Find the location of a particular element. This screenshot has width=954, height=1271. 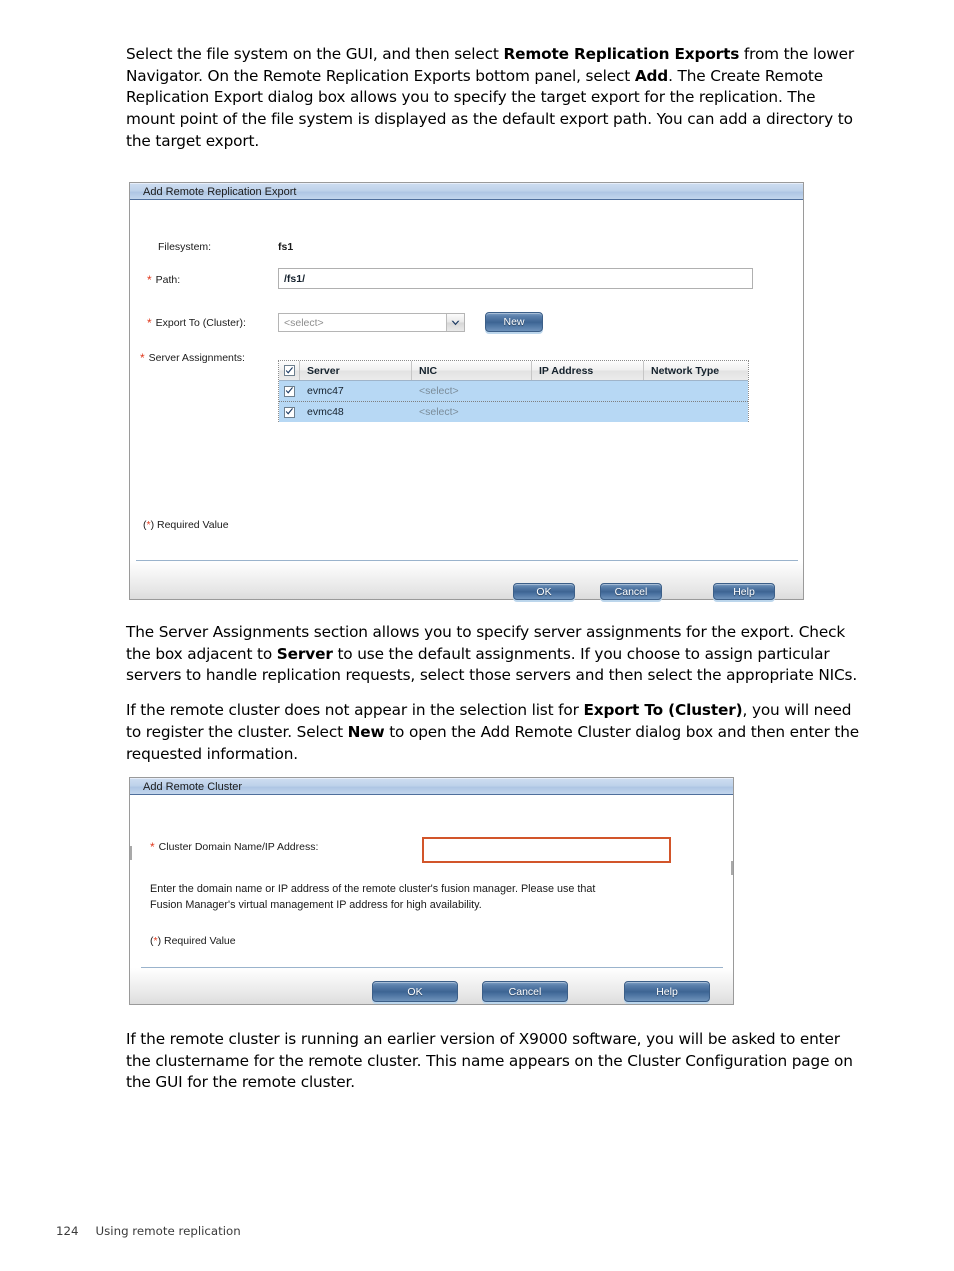

column-header-server: Server is located at coordinates (356, 370).